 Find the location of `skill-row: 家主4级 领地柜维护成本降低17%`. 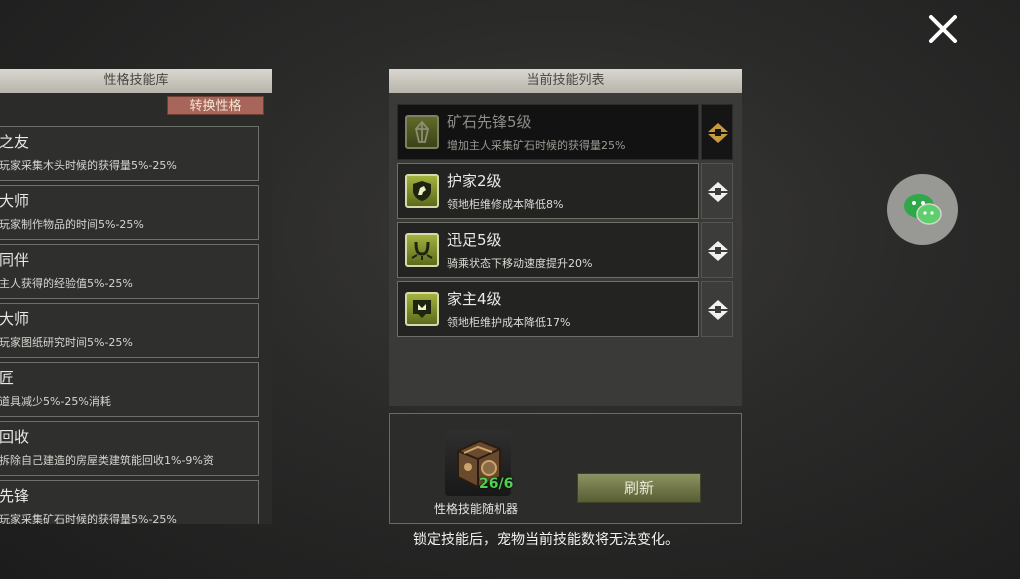

skill-row: 家主4级 领地柜维护成本降低17% is located at coordinates (565, 309).